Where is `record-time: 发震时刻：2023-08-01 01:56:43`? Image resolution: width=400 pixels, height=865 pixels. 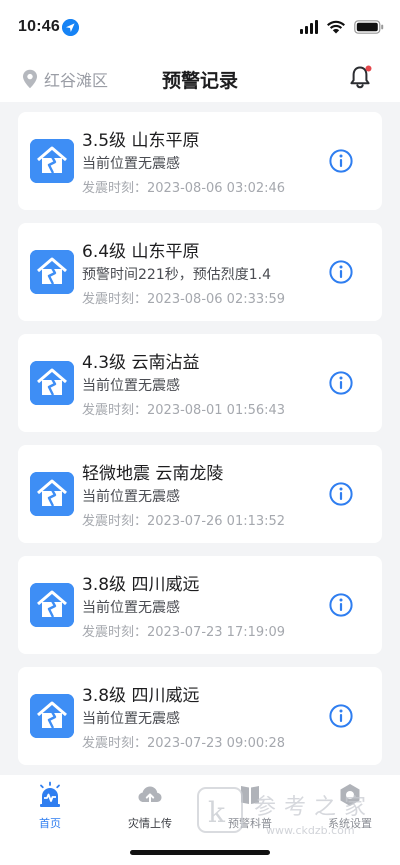 record-time: 发震时刻：2023-08-01 01:56:43 is located at coordinates (184, 410).